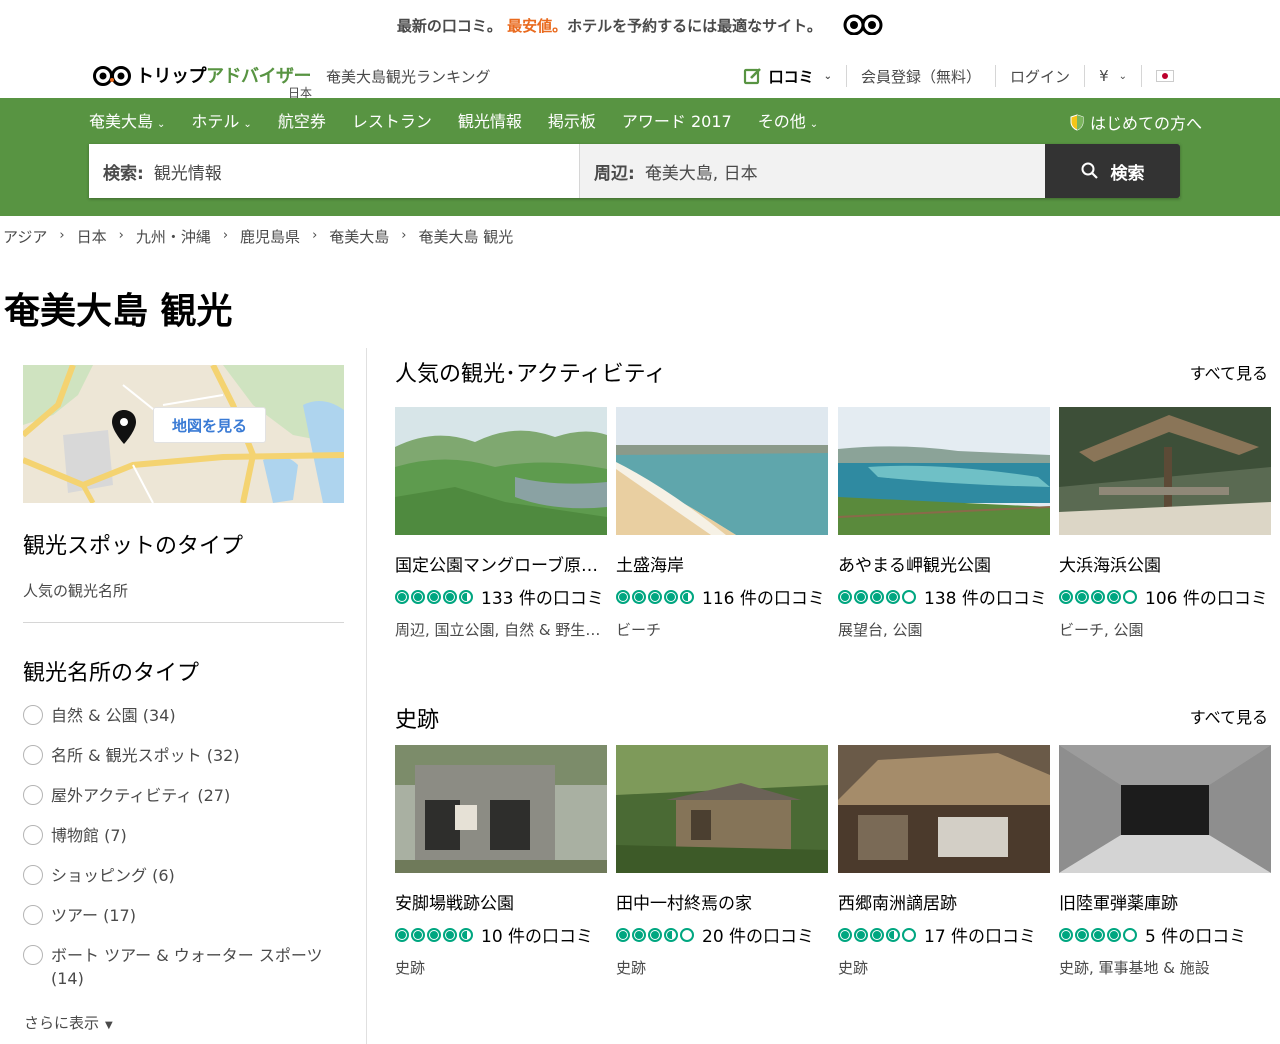  I want to click on currency-selector: ¥ ⌄, so click(1113, 76).